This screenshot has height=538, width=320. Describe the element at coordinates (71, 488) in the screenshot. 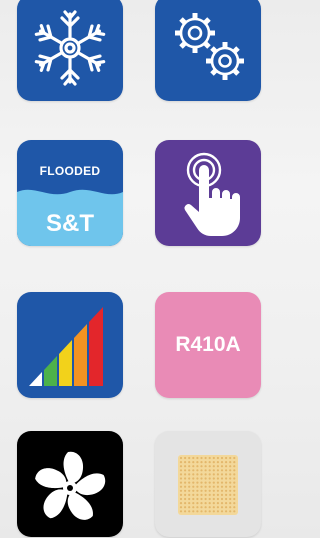

I see `fan-icon` at that location.